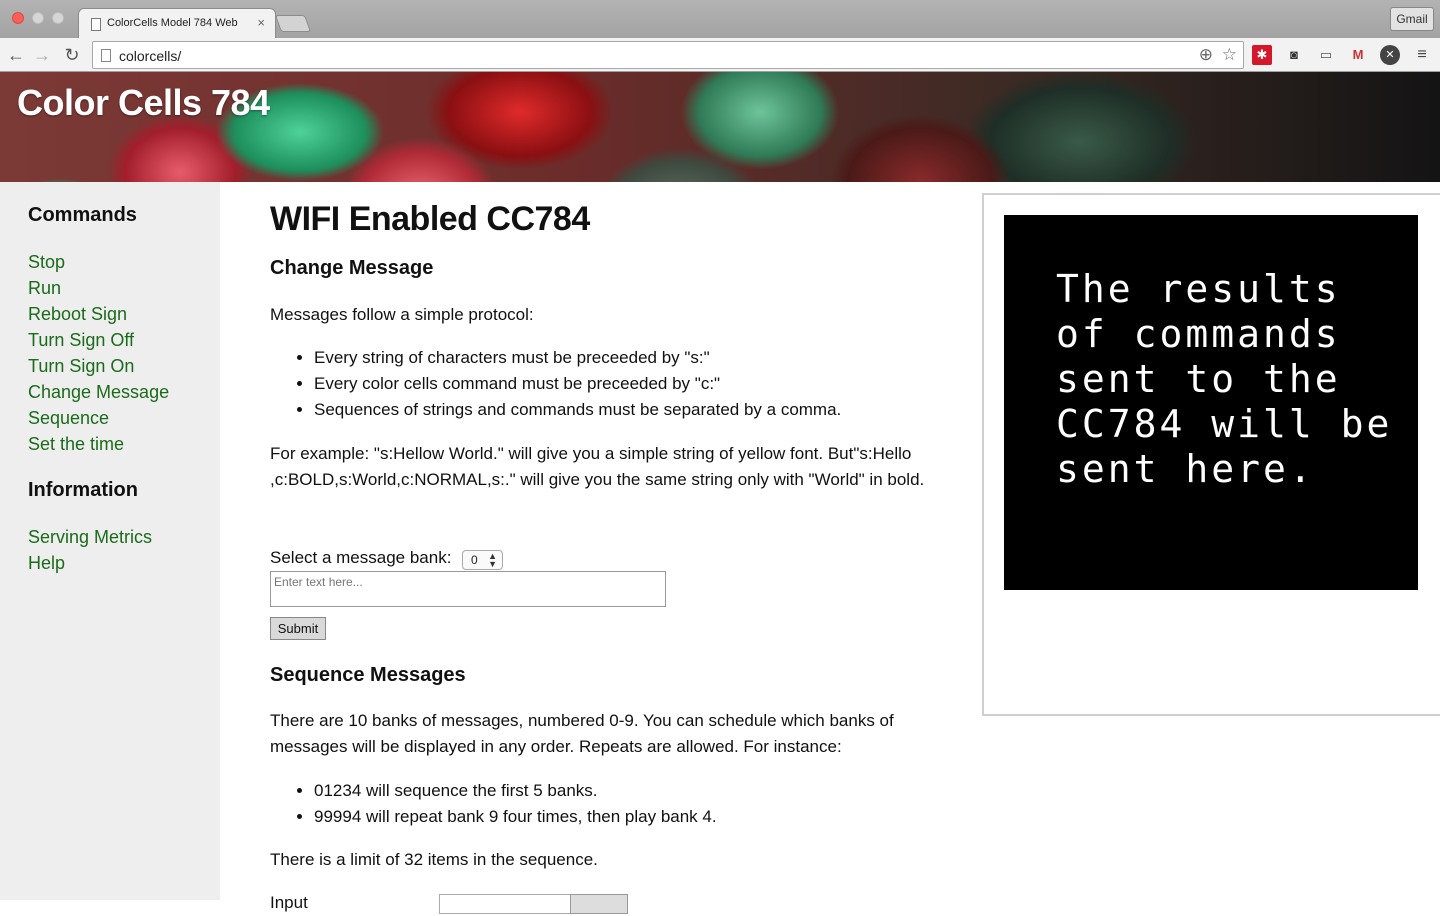 This screenshot has height=916, width=1440. What do you see at coordinates (143, 102) in the screenshot?
I see `site-title: Color Cells 784` at bounding box center [143, 102].